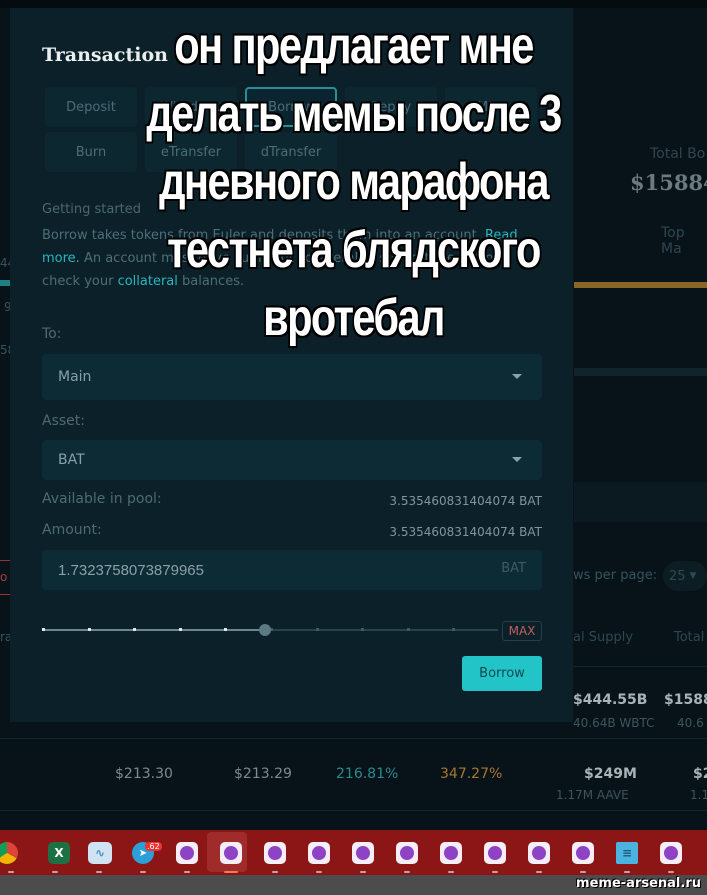 The image size is (707, 895). I want to click on row2-borrow-apy: 347.27%, so click(471, 774).